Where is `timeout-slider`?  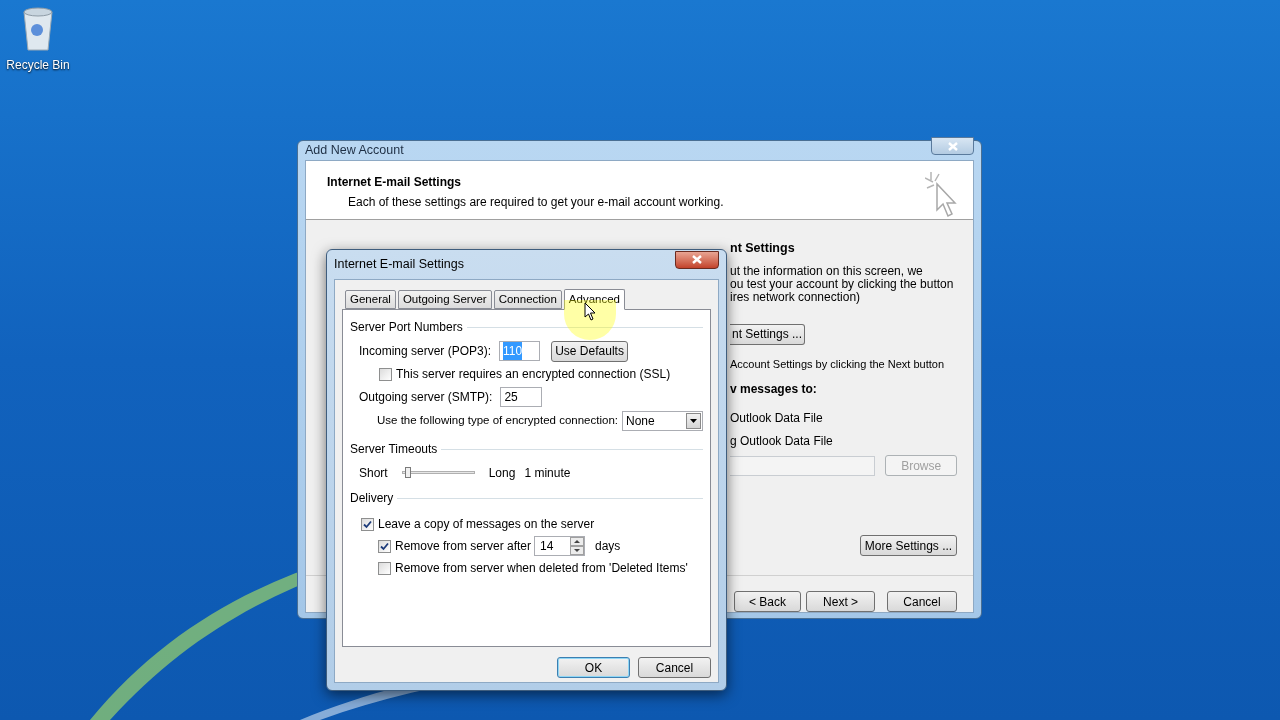
timeout-slider is located at coordinates (438, 472).